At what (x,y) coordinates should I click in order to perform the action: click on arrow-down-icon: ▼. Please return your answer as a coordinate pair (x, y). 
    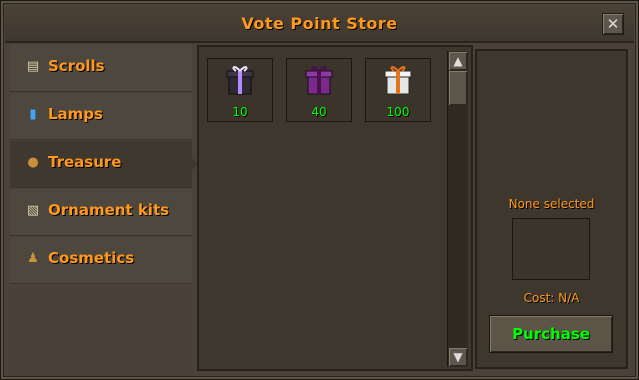
    Looking at the image, I should click on (458, 357).